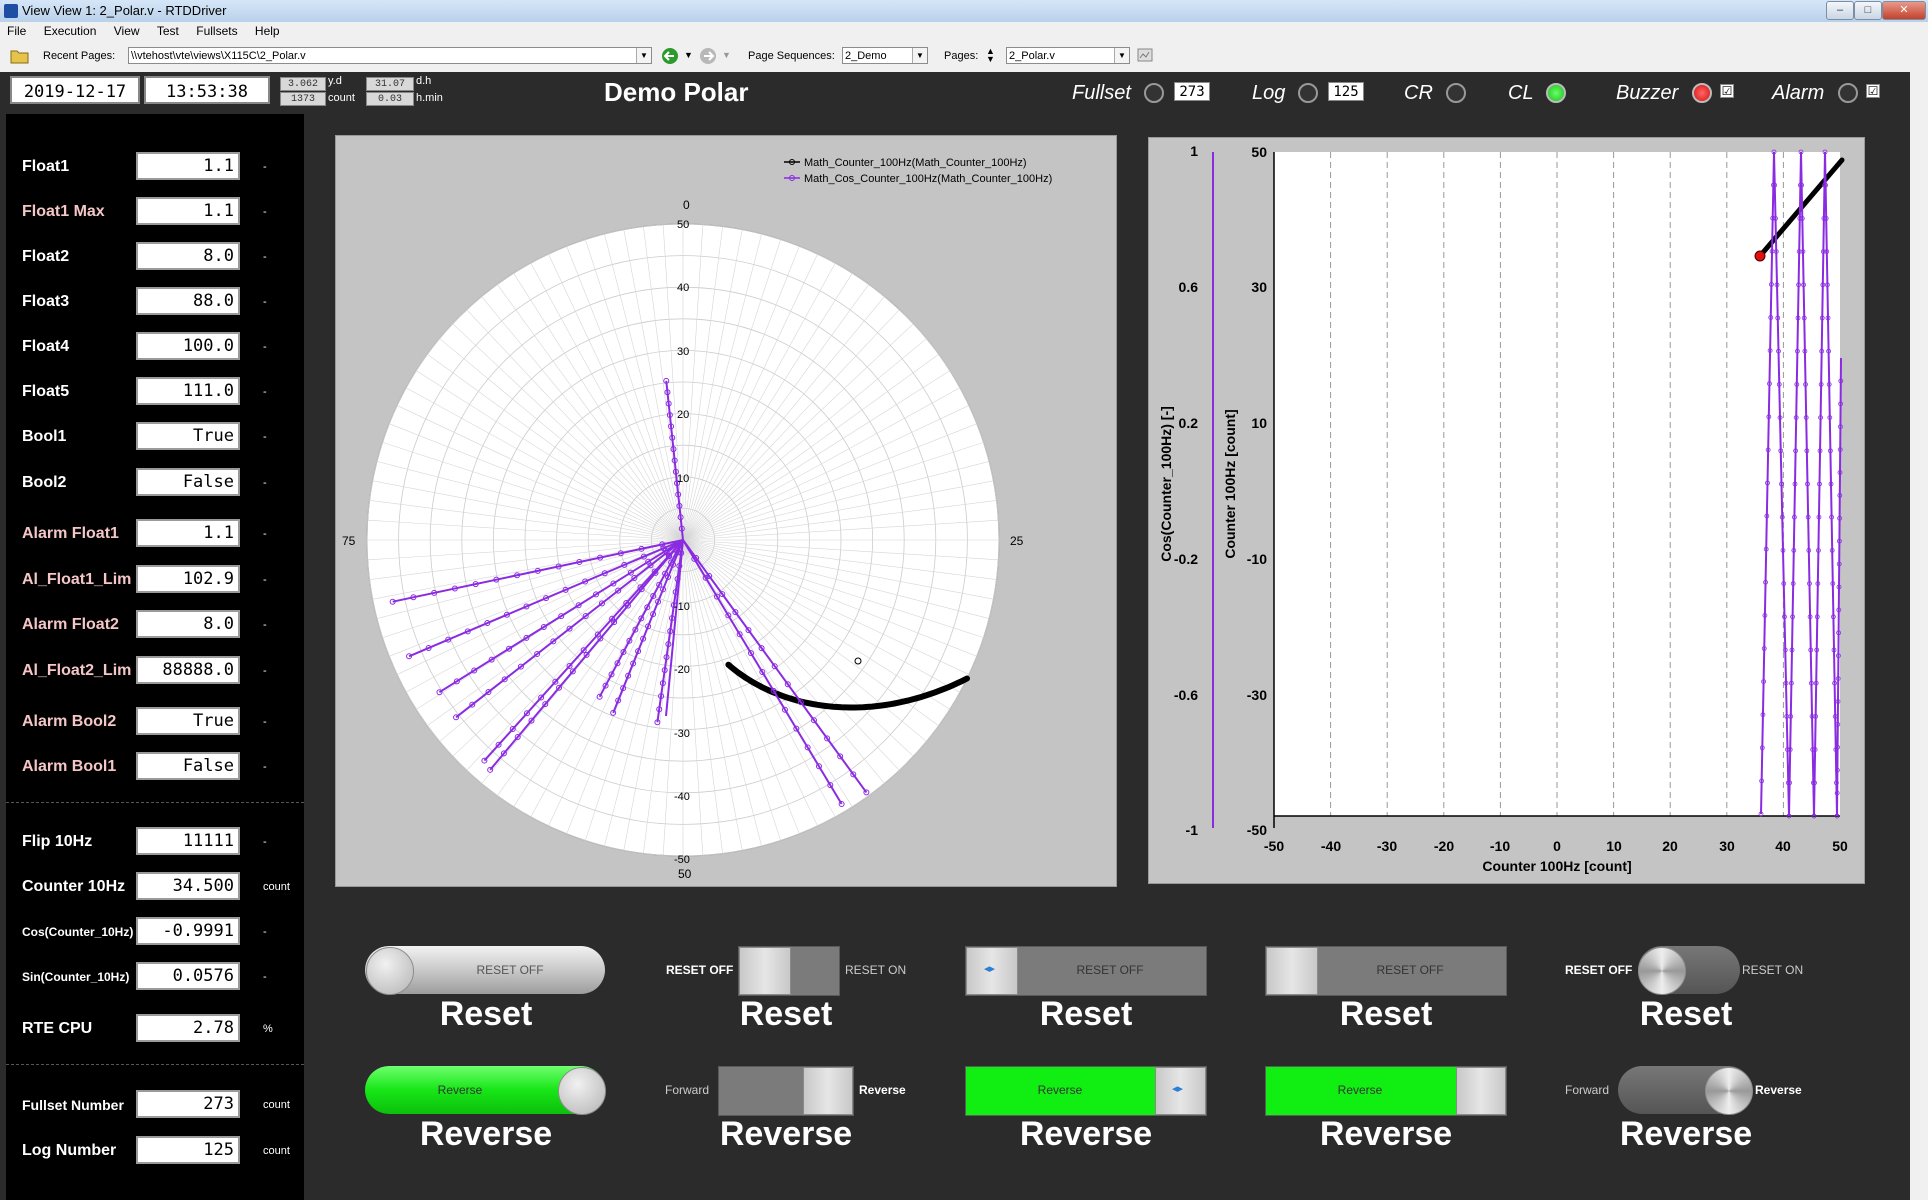 The image size is (1928, 1200). What do you see at coordinates (1456, 93) in the screenshot?
I see `cr-led` at bounding box center [1456, 93].